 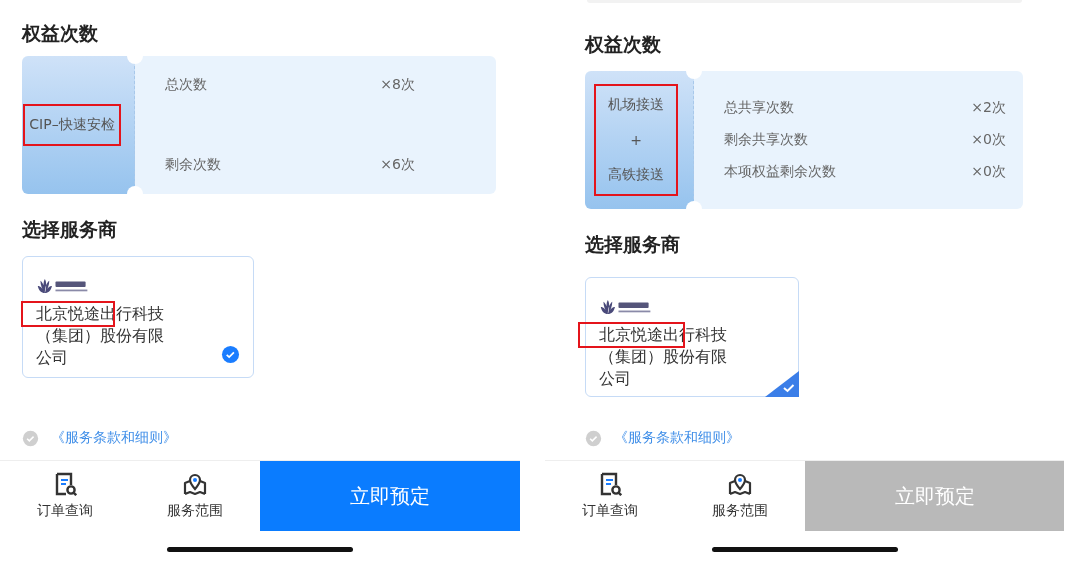 I want to click on count-label: 剩余次数, so click(x=193, y=165).